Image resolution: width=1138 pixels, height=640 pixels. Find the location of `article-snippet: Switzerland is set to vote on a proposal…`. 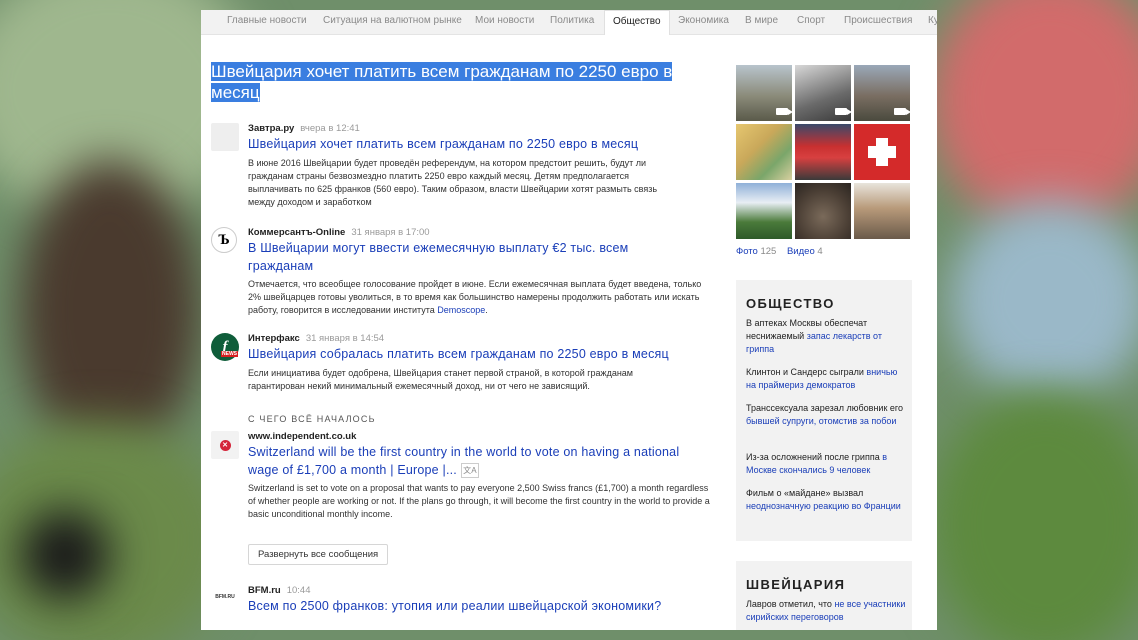

article-snippet: Switzerland is set to vote on a proposal… is located at coordinates (479, 501).